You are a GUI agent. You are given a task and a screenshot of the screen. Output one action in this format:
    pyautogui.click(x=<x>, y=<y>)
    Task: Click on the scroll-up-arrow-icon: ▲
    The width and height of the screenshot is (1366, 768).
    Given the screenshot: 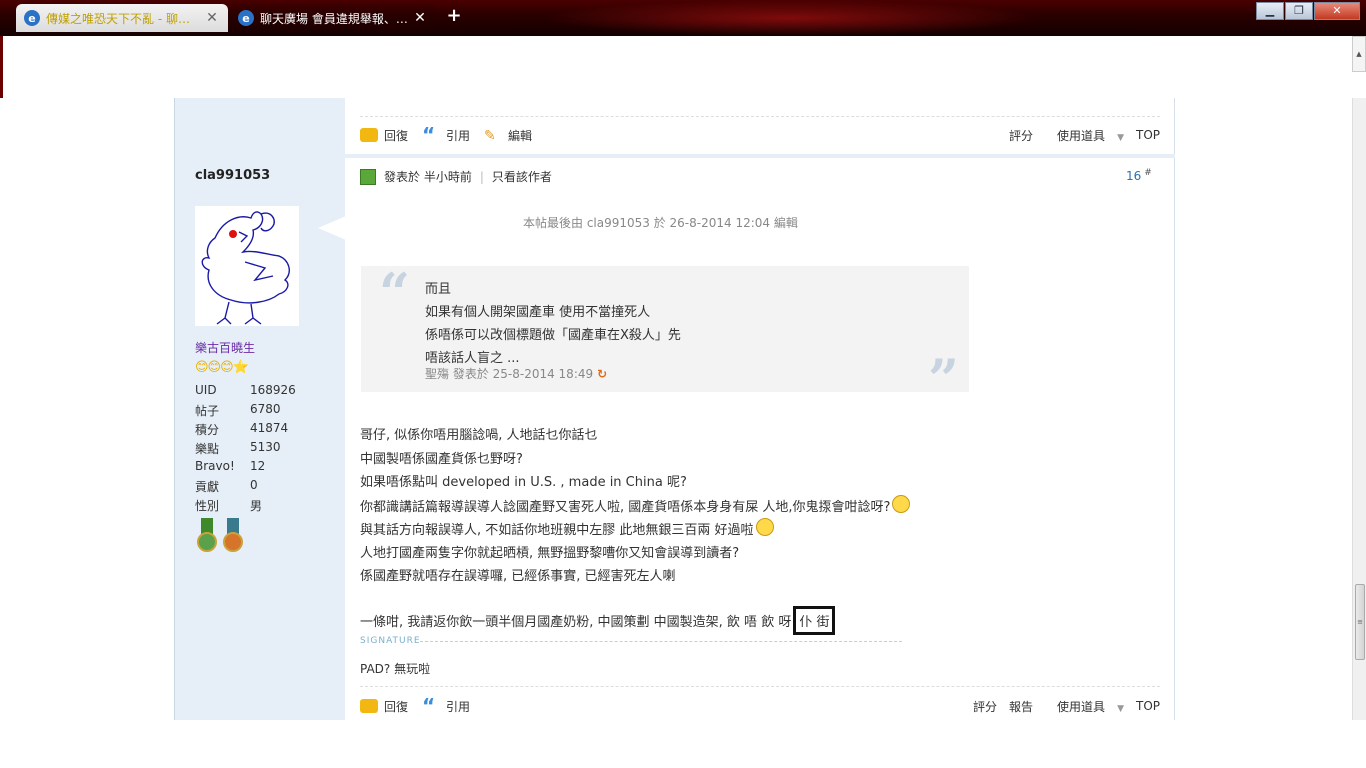 What is the action you would take?
    pyautogui.click(x=1359, y=54)
    